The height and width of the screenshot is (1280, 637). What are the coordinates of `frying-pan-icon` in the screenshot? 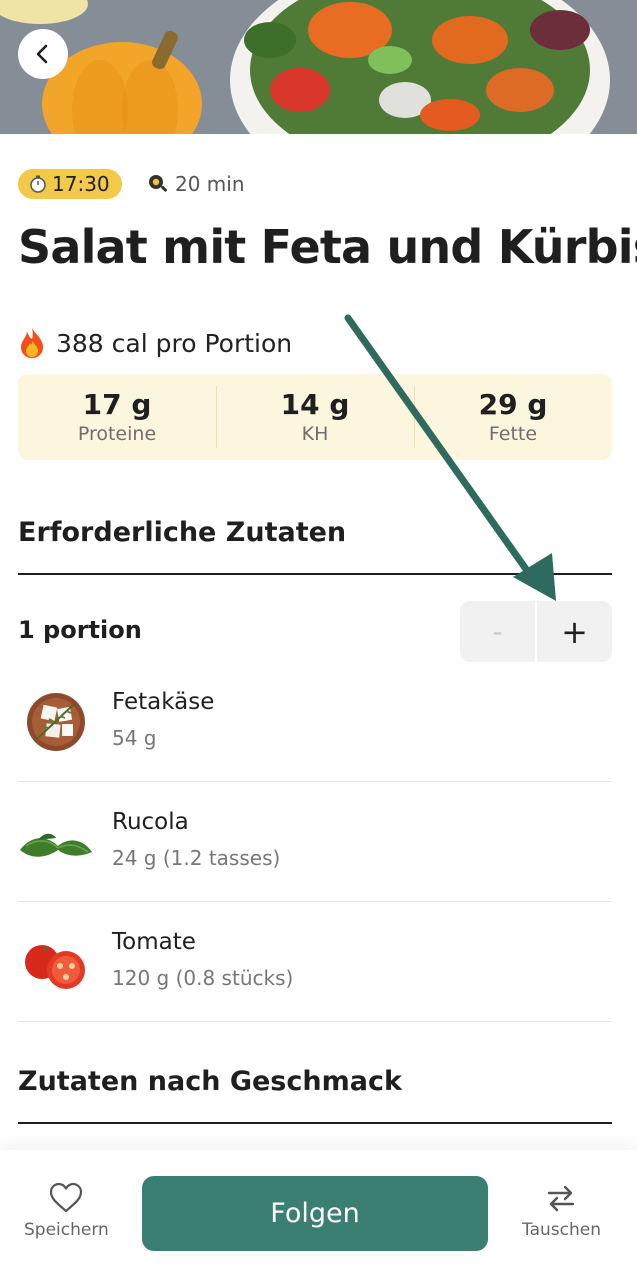 It's located at (158, 183).